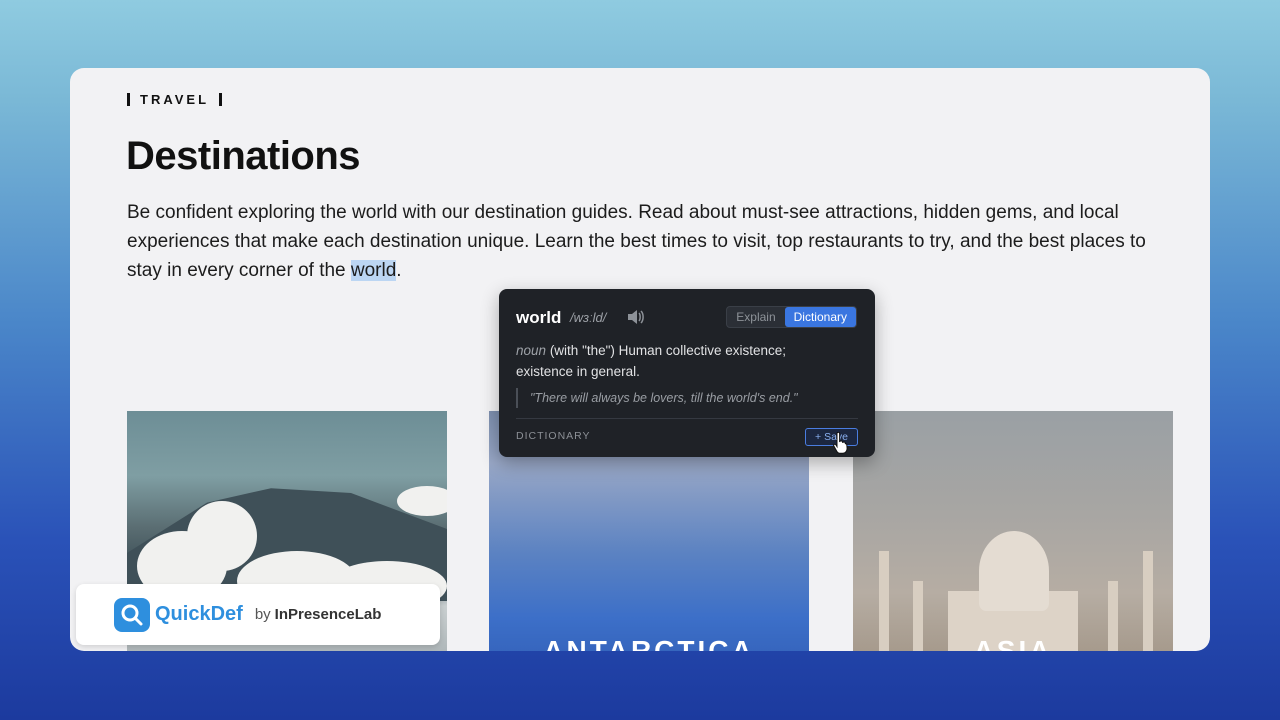 This screenshot has width=1280, height=720. What do you see at coordinates (553, 436) in the screenshot?
I see `source-label: DICTIONARY` at bounding box center [553, 436].